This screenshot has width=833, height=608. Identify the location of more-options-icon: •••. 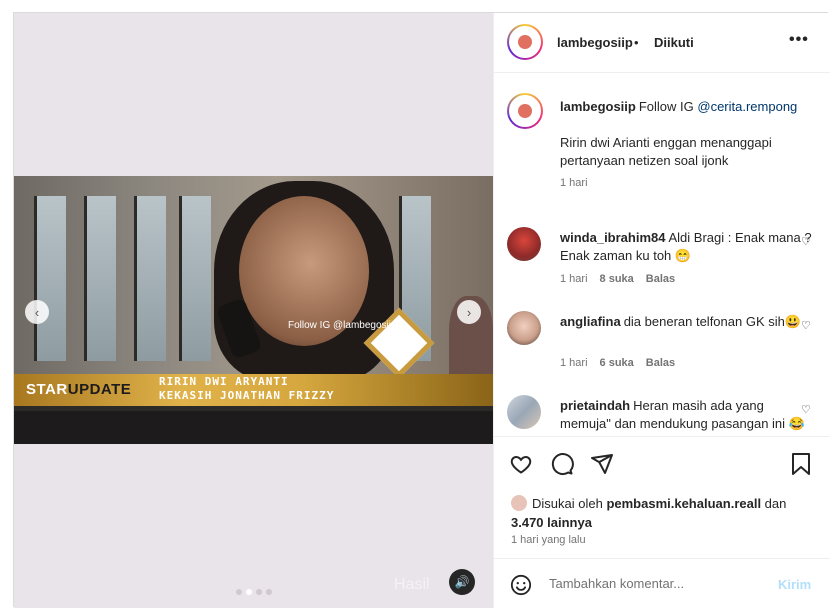
(799, 40).